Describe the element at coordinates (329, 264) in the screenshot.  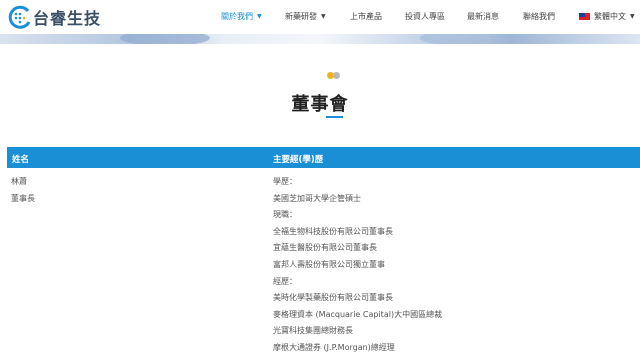
I see `background-line: 富邦人壽股份有限公司獨立董事` at that location.